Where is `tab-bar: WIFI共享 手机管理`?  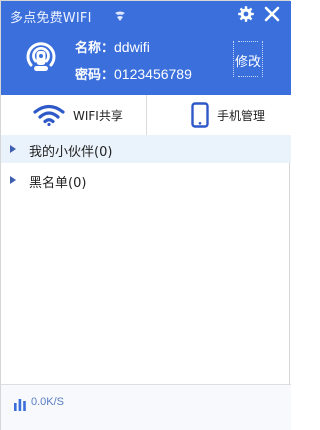 tab-bar: WIFI共享 手机管理 is located at coordinates (146, 115).